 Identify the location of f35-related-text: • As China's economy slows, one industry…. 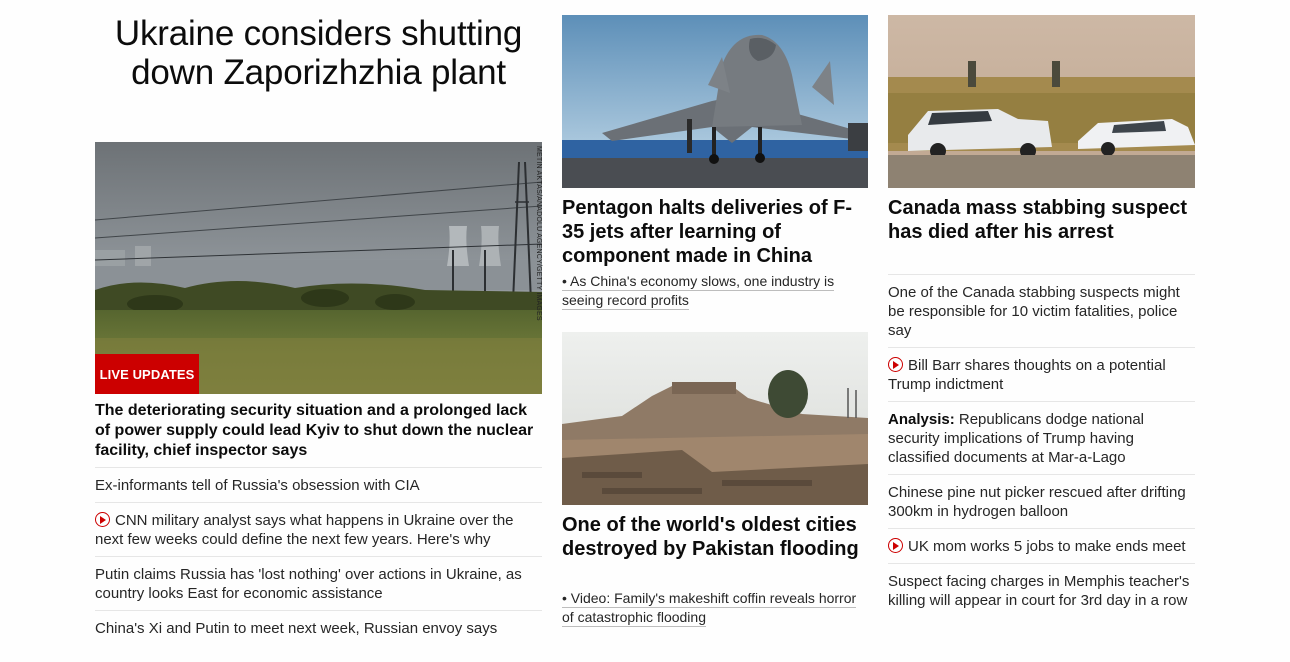
(698, 291).